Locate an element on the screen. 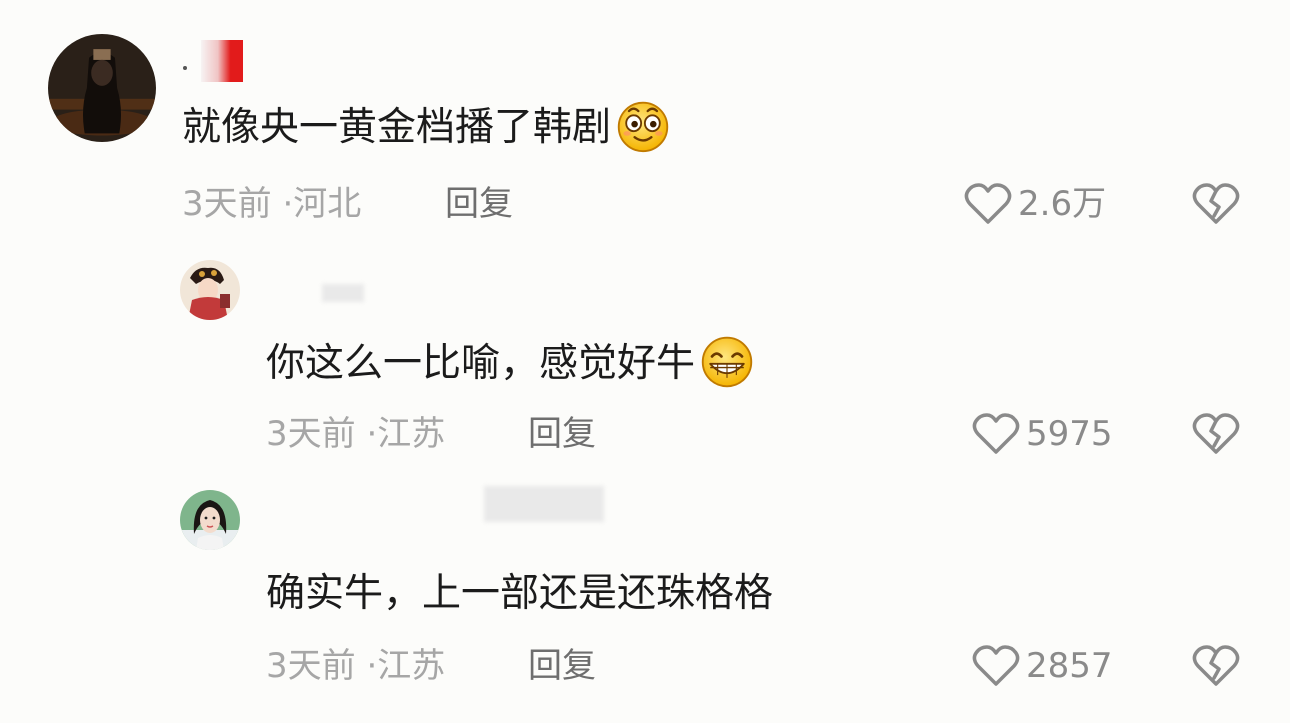 This screenshot has width=1290, height=723. comment-text-content: 确实牛，上一部还是还珠格格 is located at coordinates (520, 593).